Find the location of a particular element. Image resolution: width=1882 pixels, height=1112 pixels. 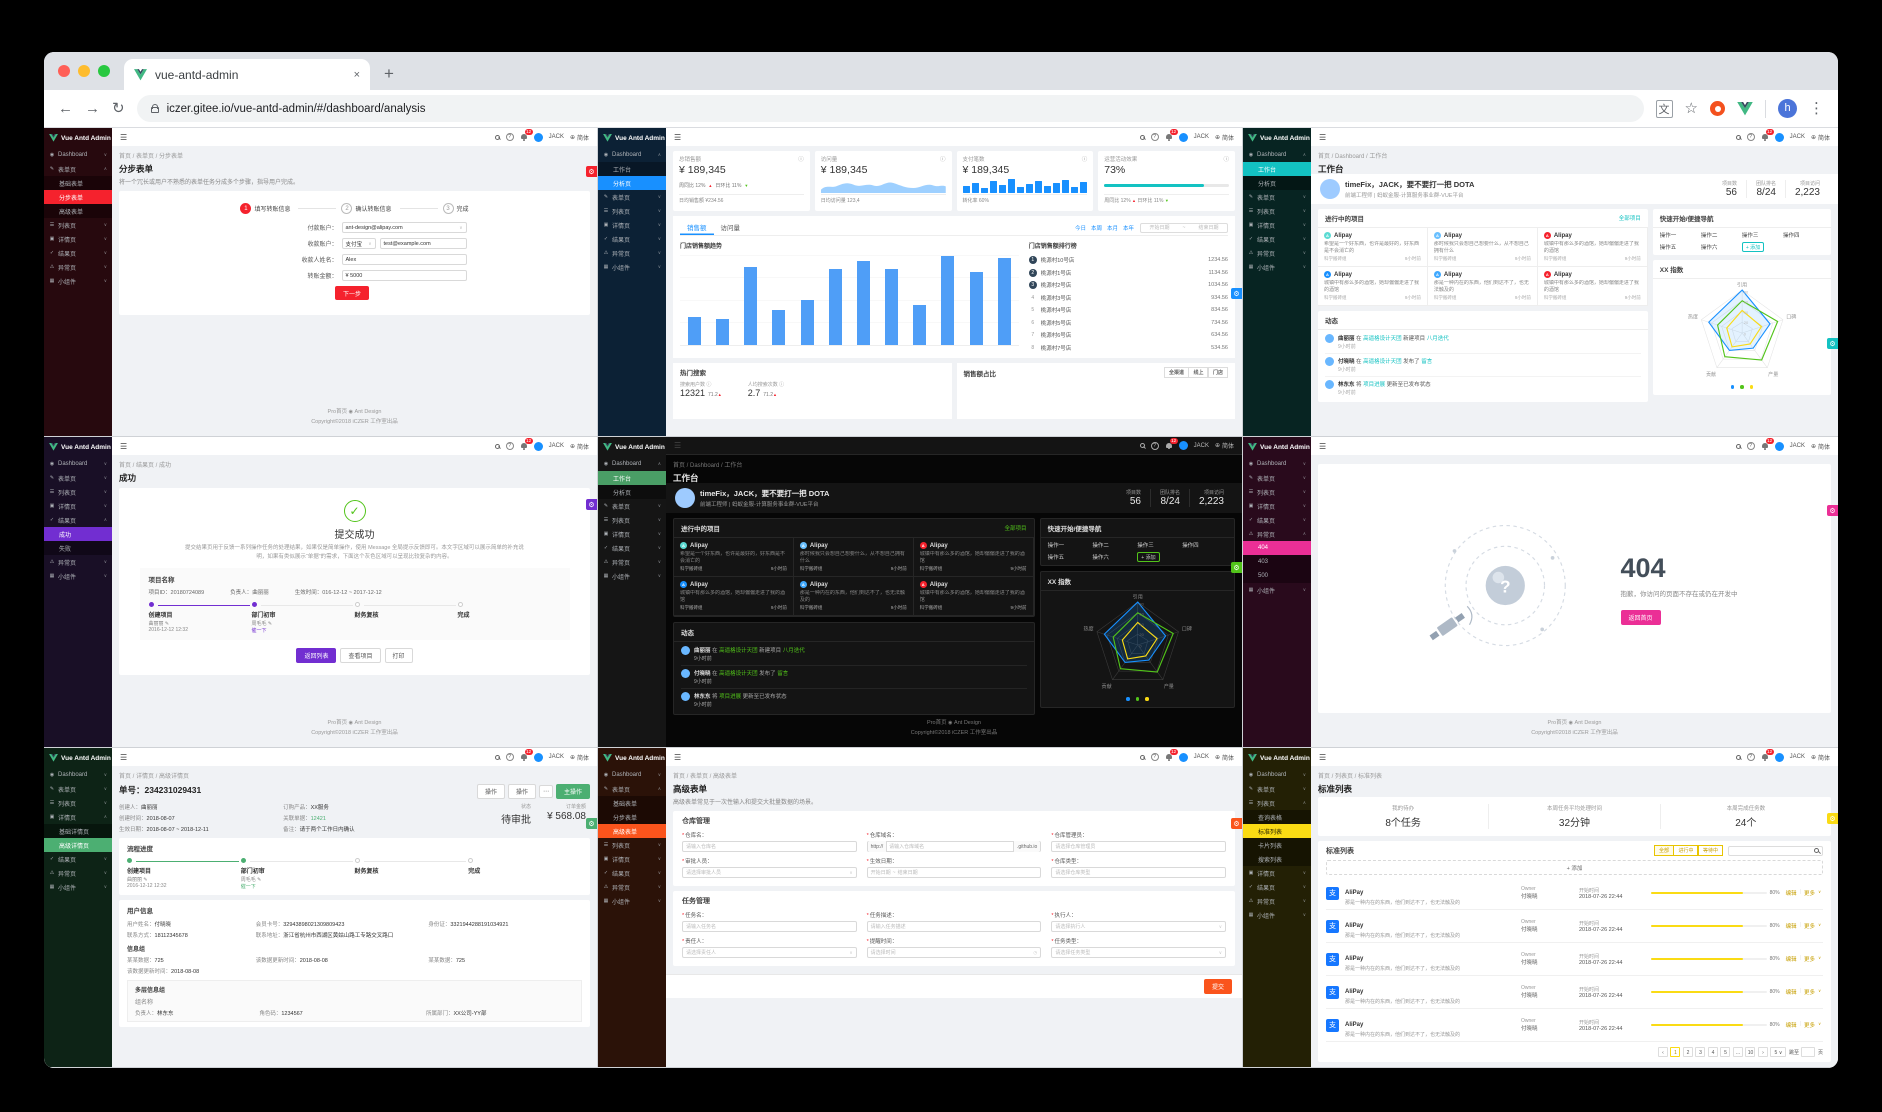

warehouse-type-select: 请选择仓库类型 is located at coordinates (1138, 872).